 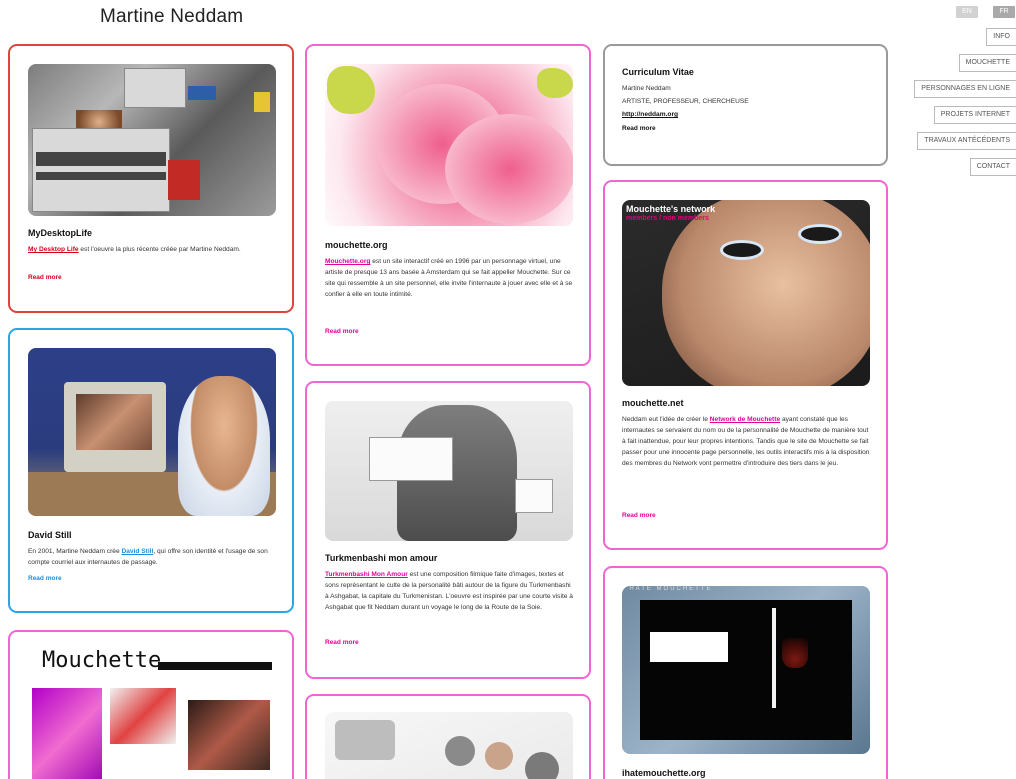 I want to click on card-title: Curriculum Vitae, so click(x=658, y=72).